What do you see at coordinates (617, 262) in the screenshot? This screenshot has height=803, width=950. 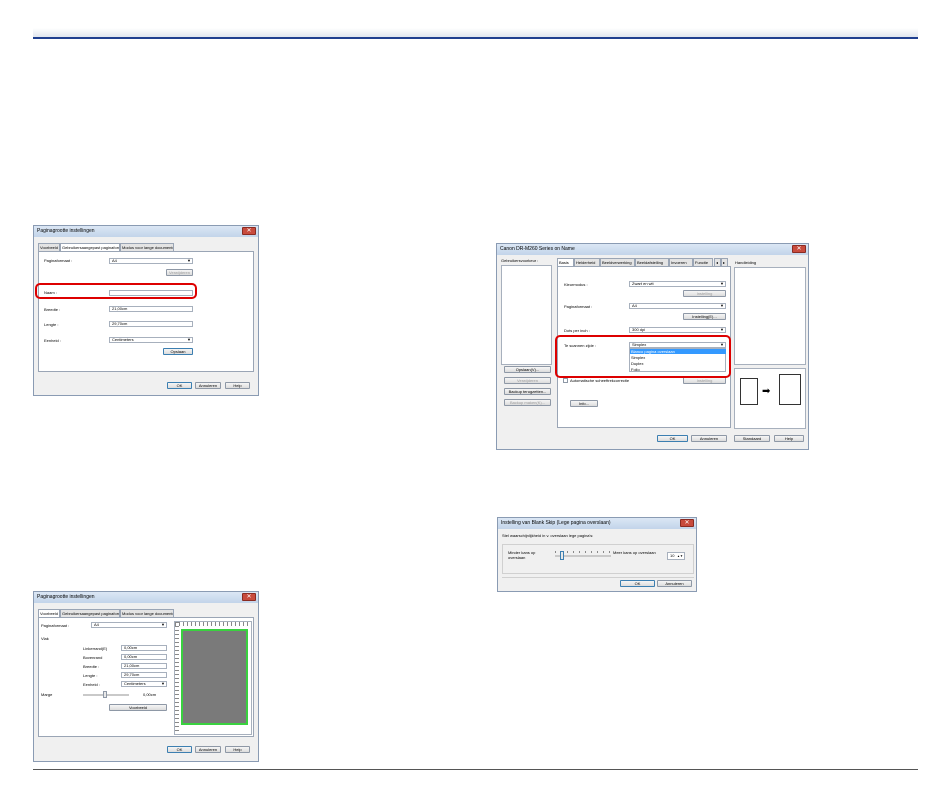 I see `tab-beeldverwerking: Beeldverwerking` at bounding box center [617, 262].